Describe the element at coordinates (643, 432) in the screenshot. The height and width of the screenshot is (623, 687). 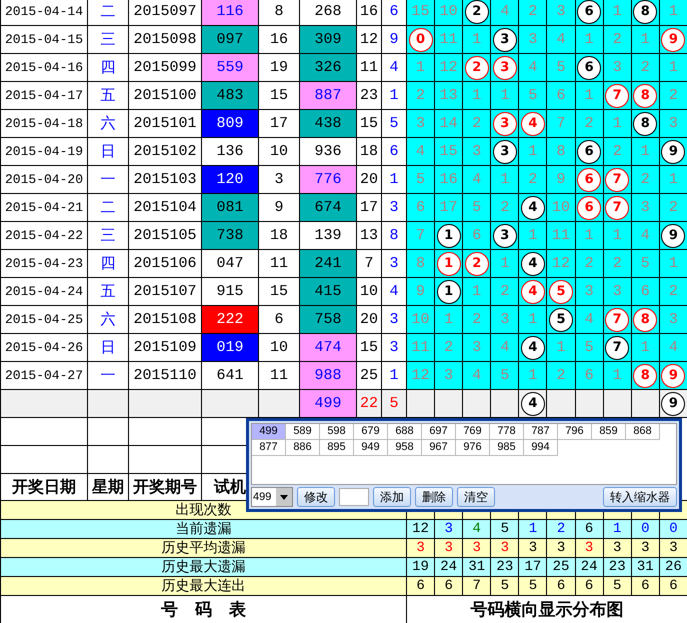
I see `list-item: 868` at that location.